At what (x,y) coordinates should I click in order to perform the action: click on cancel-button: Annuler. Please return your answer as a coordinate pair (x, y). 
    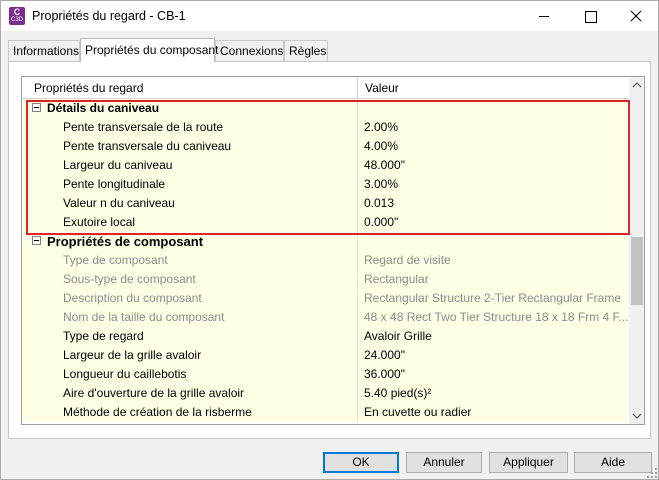
    Looking at the image, I should click on (444, 462).